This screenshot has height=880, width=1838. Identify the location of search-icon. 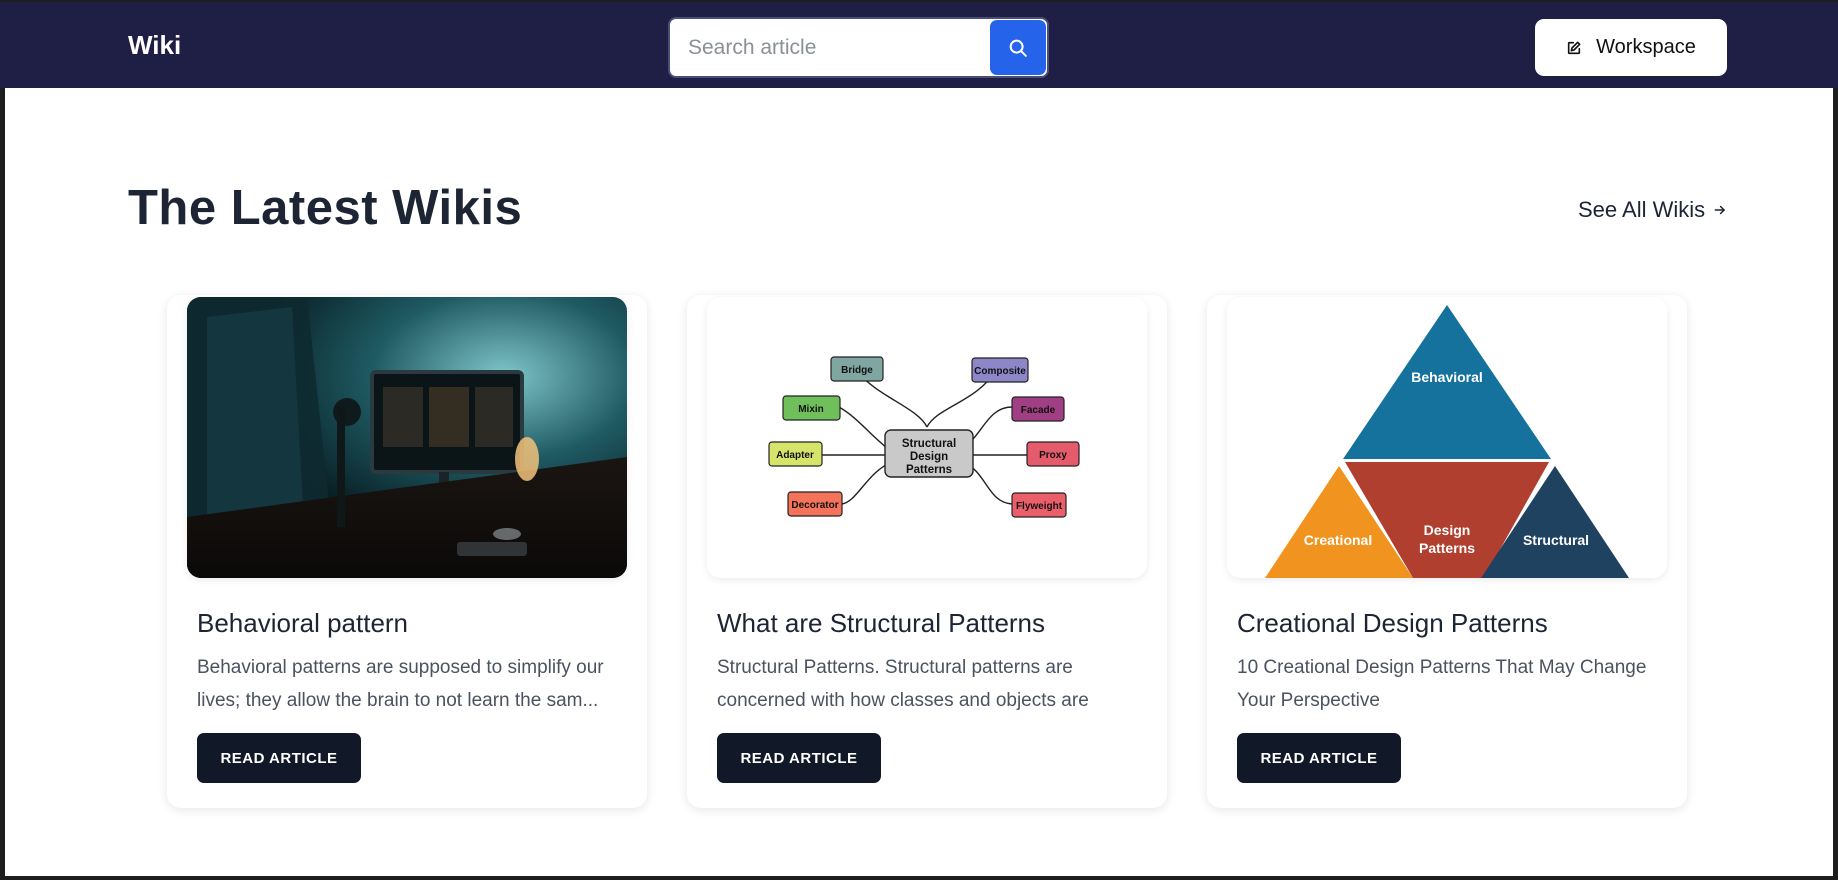
(1018, 48).